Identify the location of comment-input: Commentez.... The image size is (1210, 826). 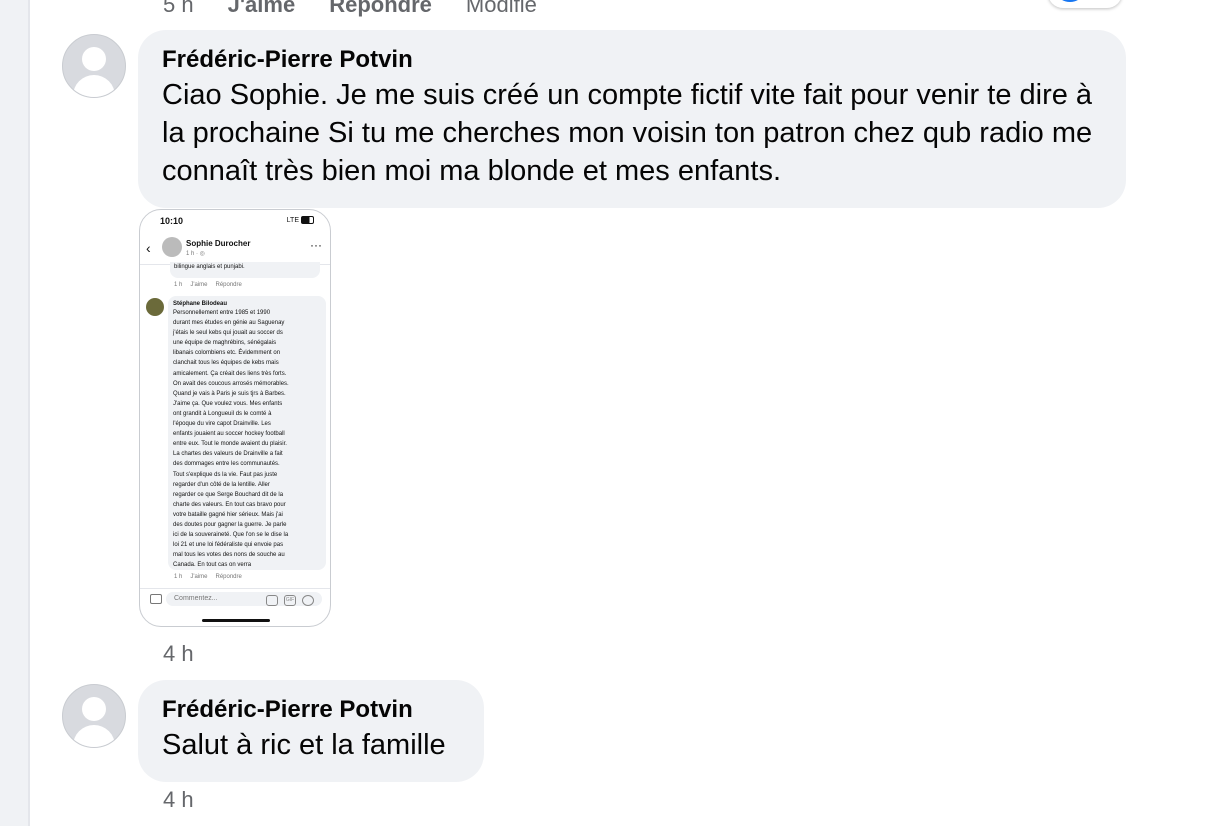
(244, 599).